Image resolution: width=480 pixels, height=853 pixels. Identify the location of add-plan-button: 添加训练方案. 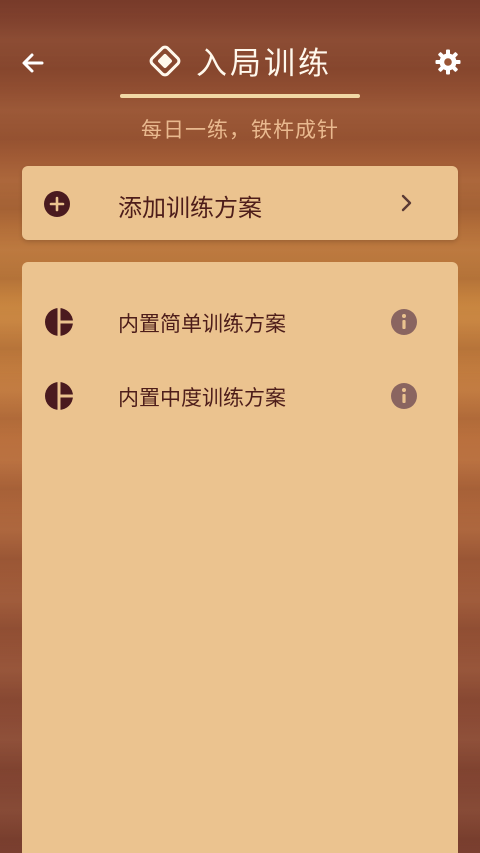
(240, 203).